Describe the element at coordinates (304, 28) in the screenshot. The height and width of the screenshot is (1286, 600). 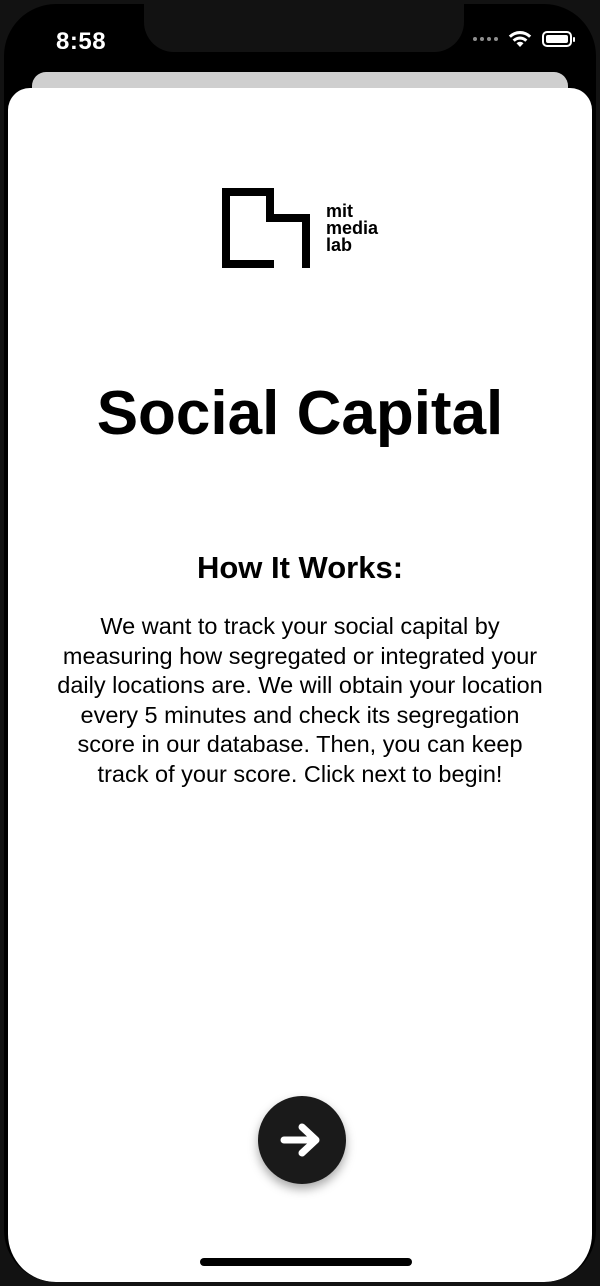
I see `notch` at that location.